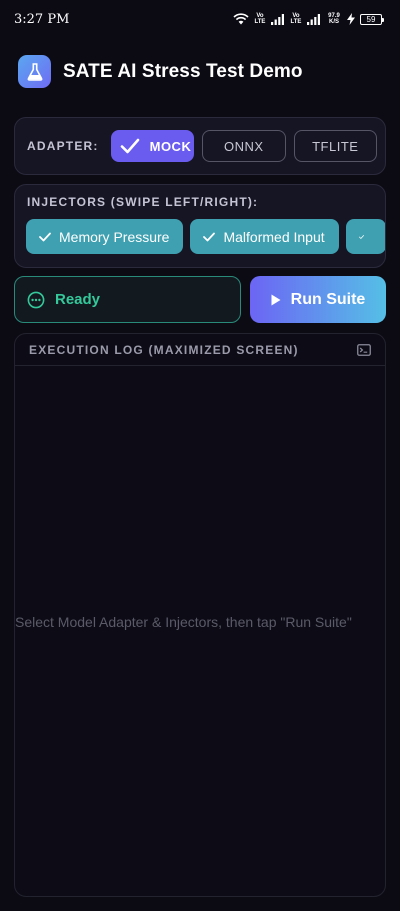  Describe the element at coordinates (241, 19) in the screenshot. I see `wifi-icon` at that location.